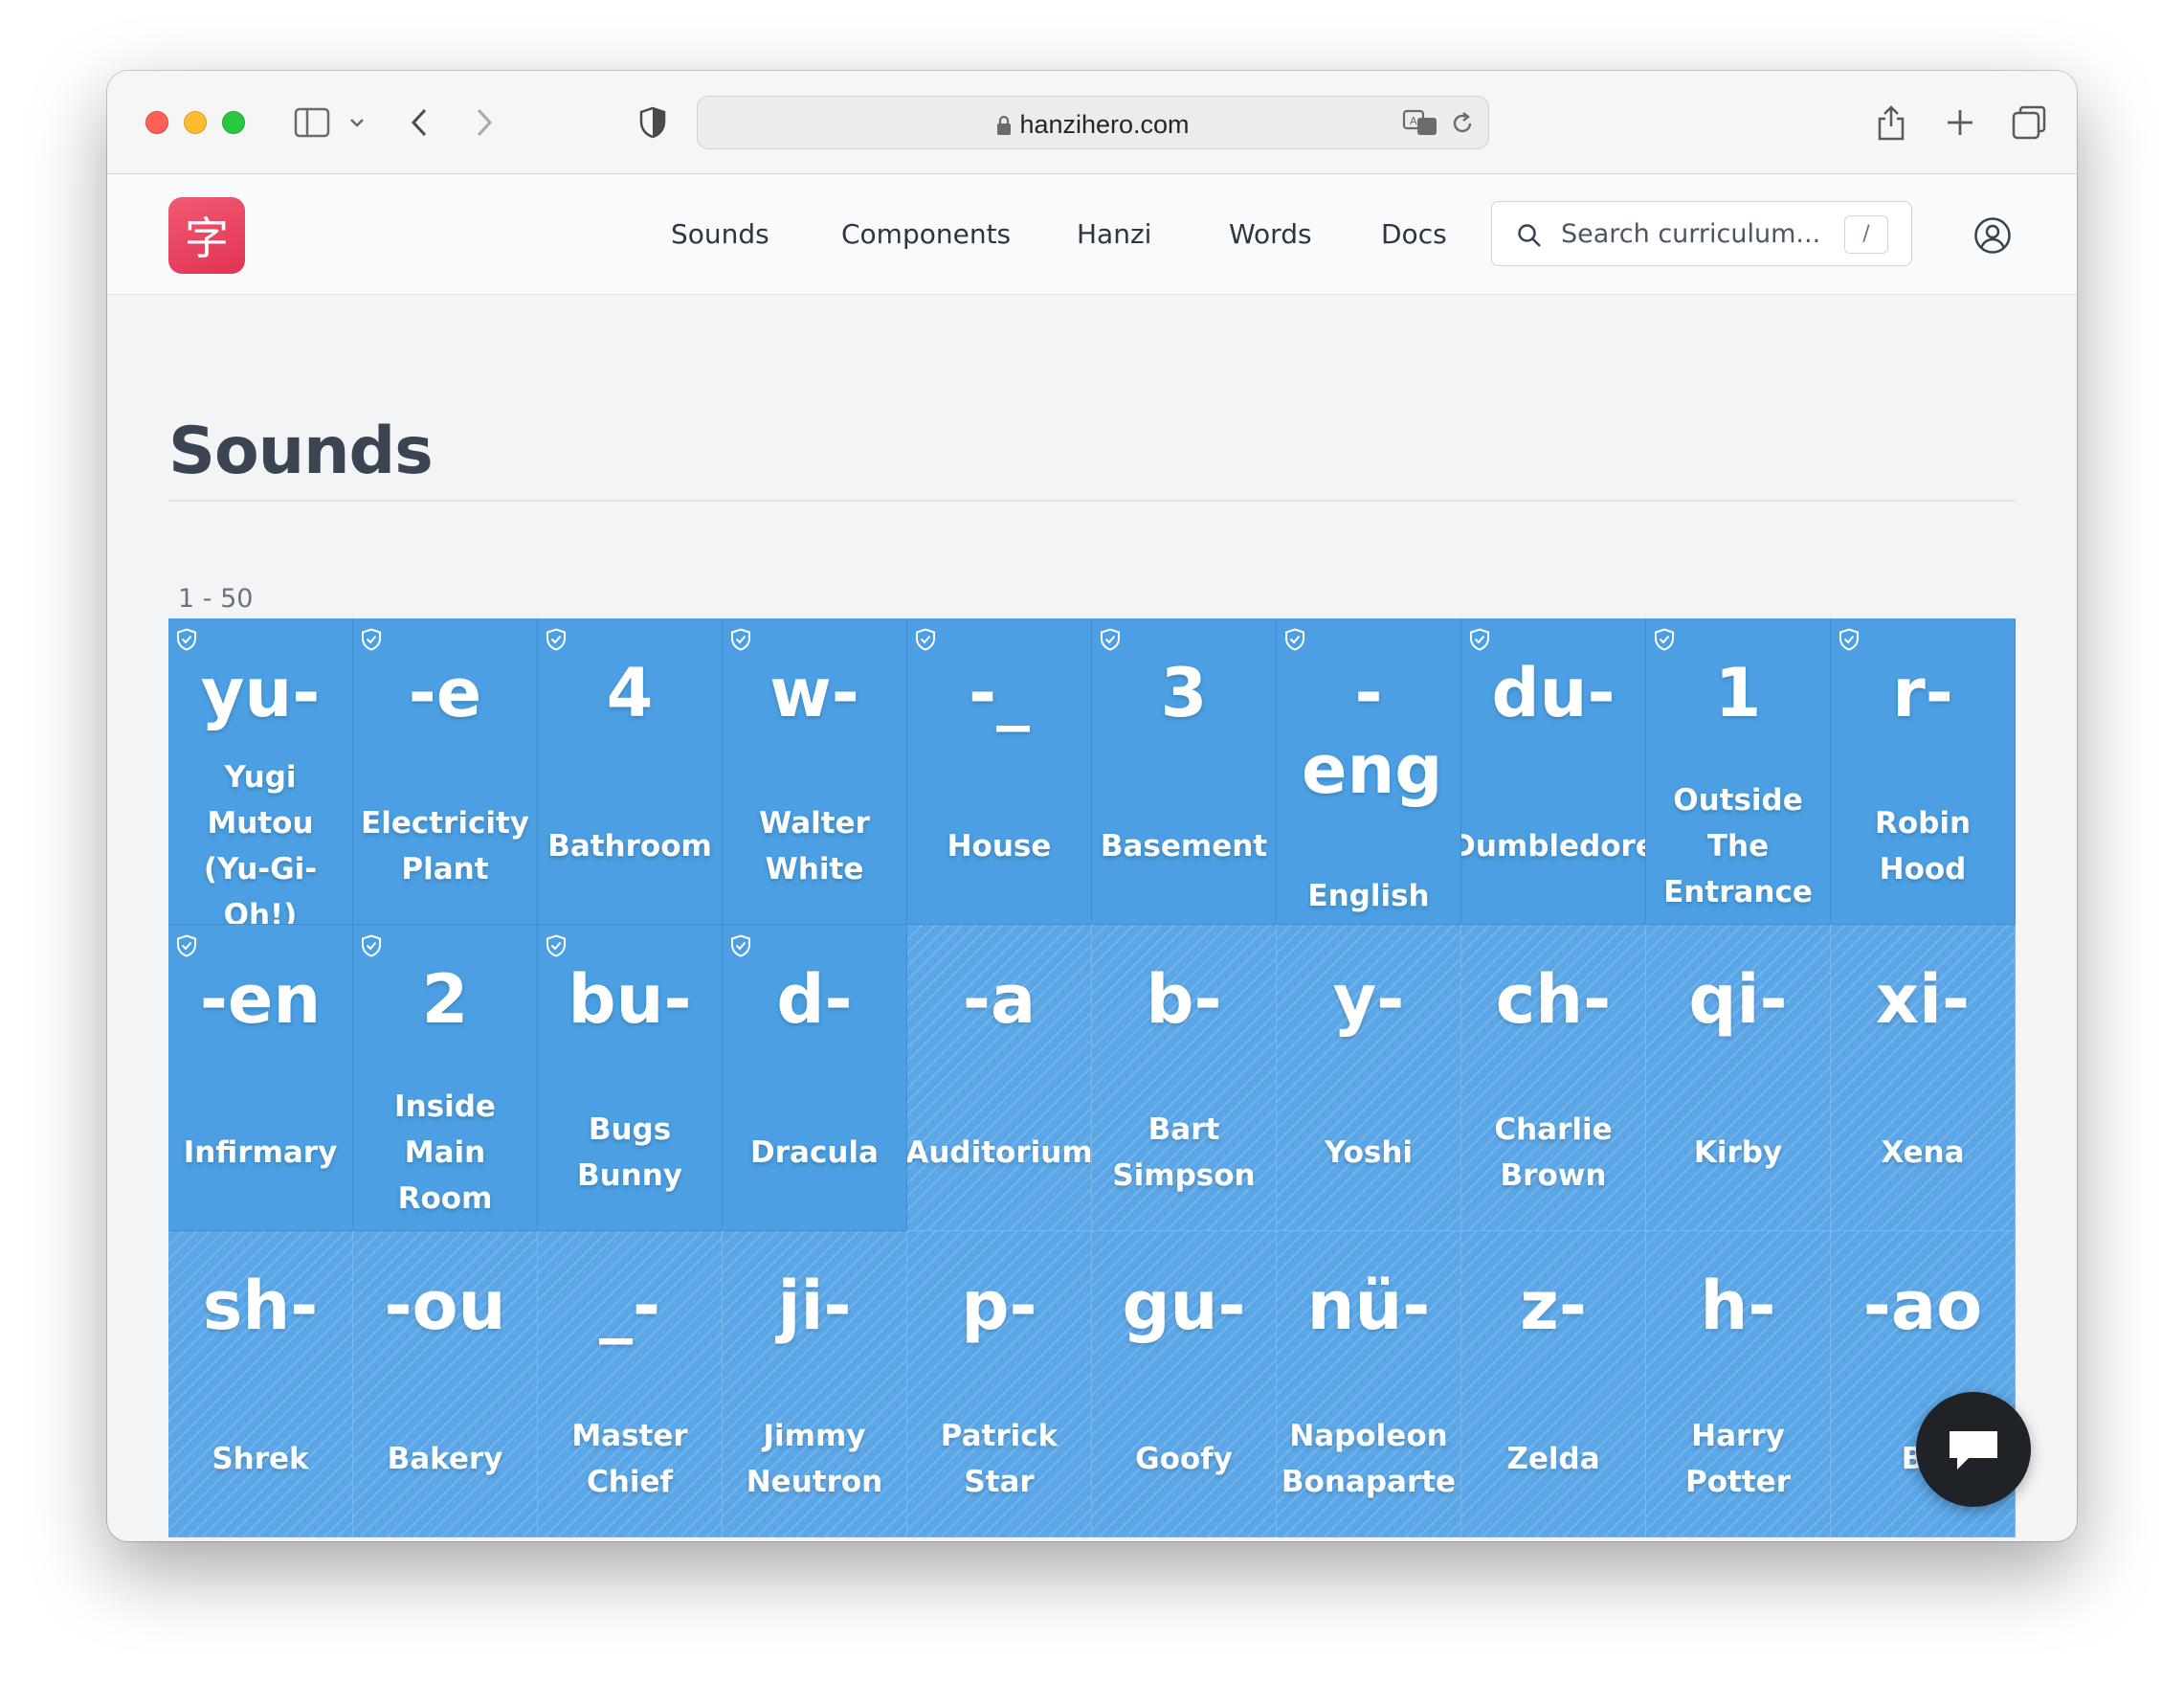 This screenshot has width=2184, height=1683. What do you see at coordinates (630, 693) in the screenshot?
I see `sound-symbol: 4` at bounding box center [630, 693].